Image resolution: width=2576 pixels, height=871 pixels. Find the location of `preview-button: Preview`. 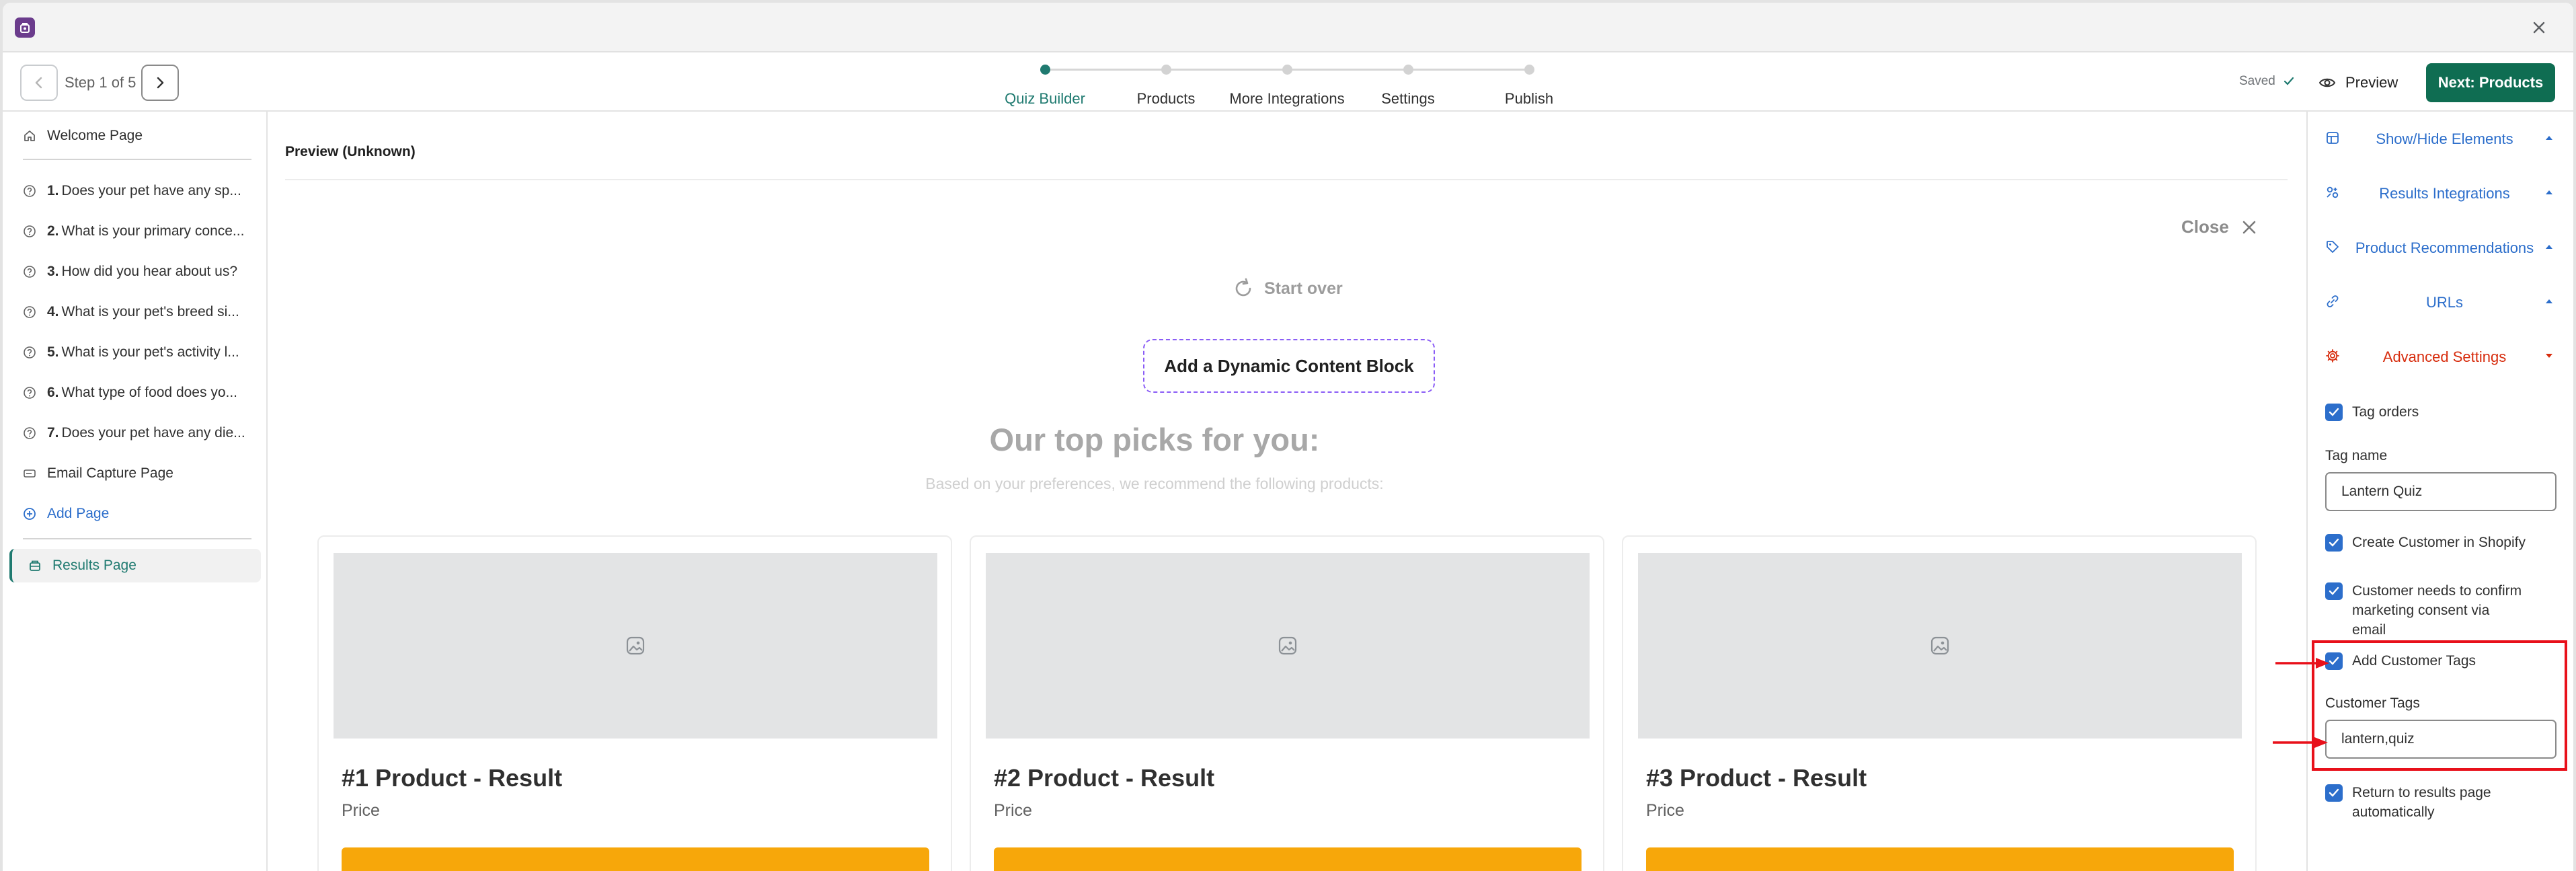

preview-button: Preview is located at coordinates (2358, 82).